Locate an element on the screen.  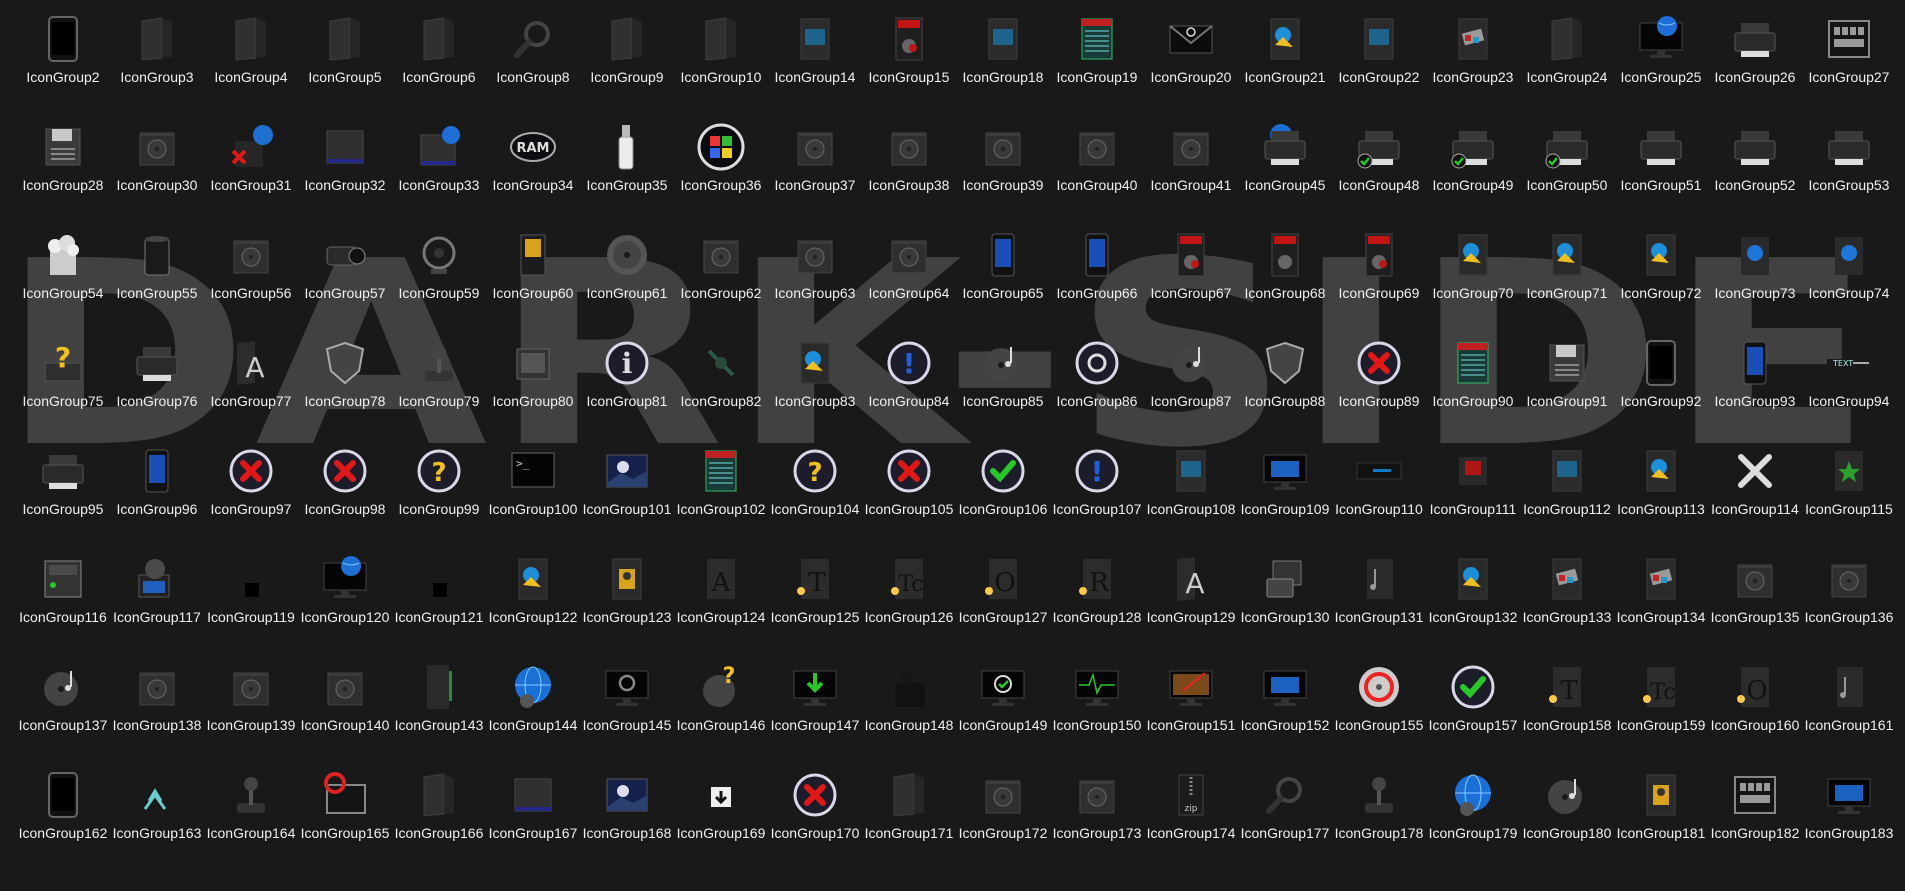
desktop-icon: IconGroup117 is located at coordinates (157, 604).